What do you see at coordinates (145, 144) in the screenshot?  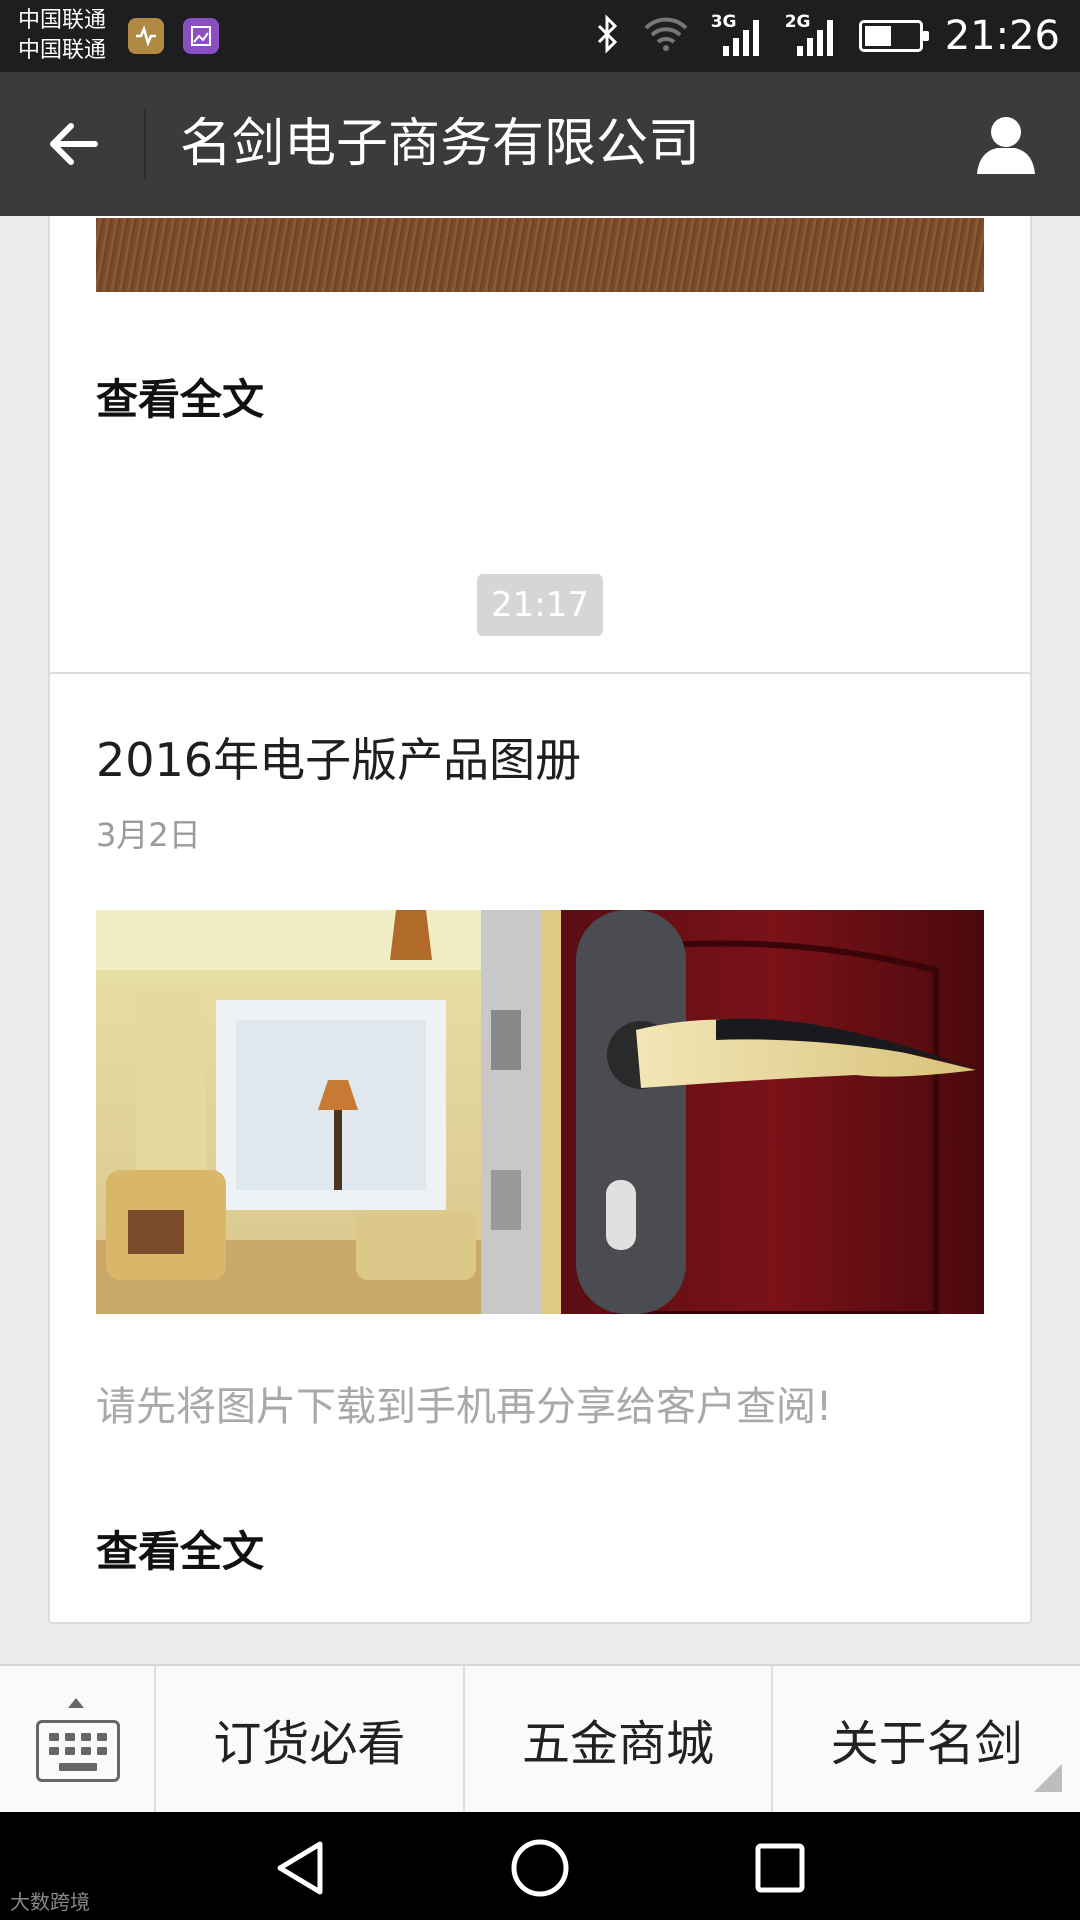 I see `title-divider` at bounding box center [145, 144].